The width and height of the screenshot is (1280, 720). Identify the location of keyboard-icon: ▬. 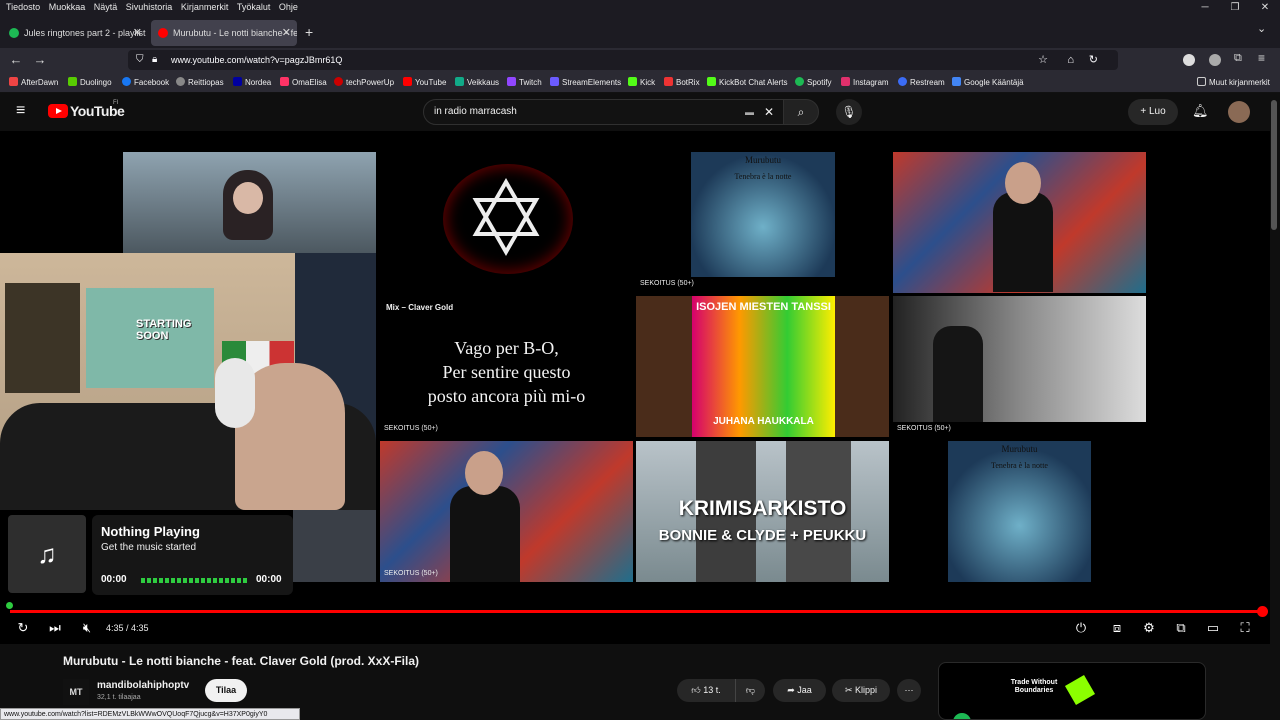
(749, 112).